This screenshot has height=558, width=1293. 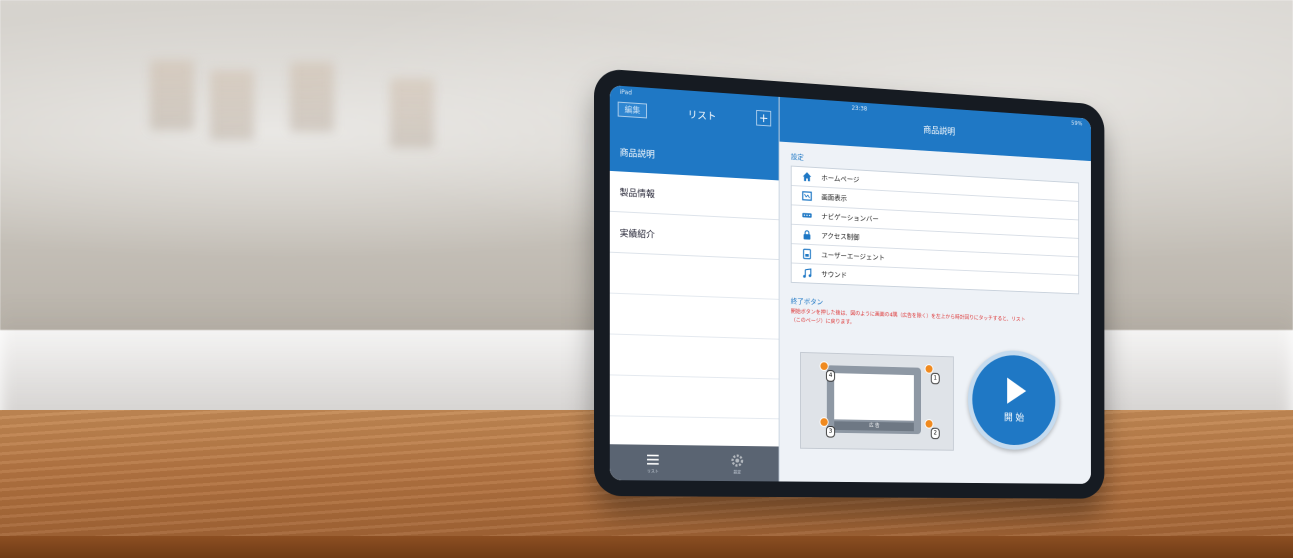 What do you see at coordinates (637, 234) in the screenshot?
I see `list-item-label: 実績紹介` at bounding box center [637, 234].